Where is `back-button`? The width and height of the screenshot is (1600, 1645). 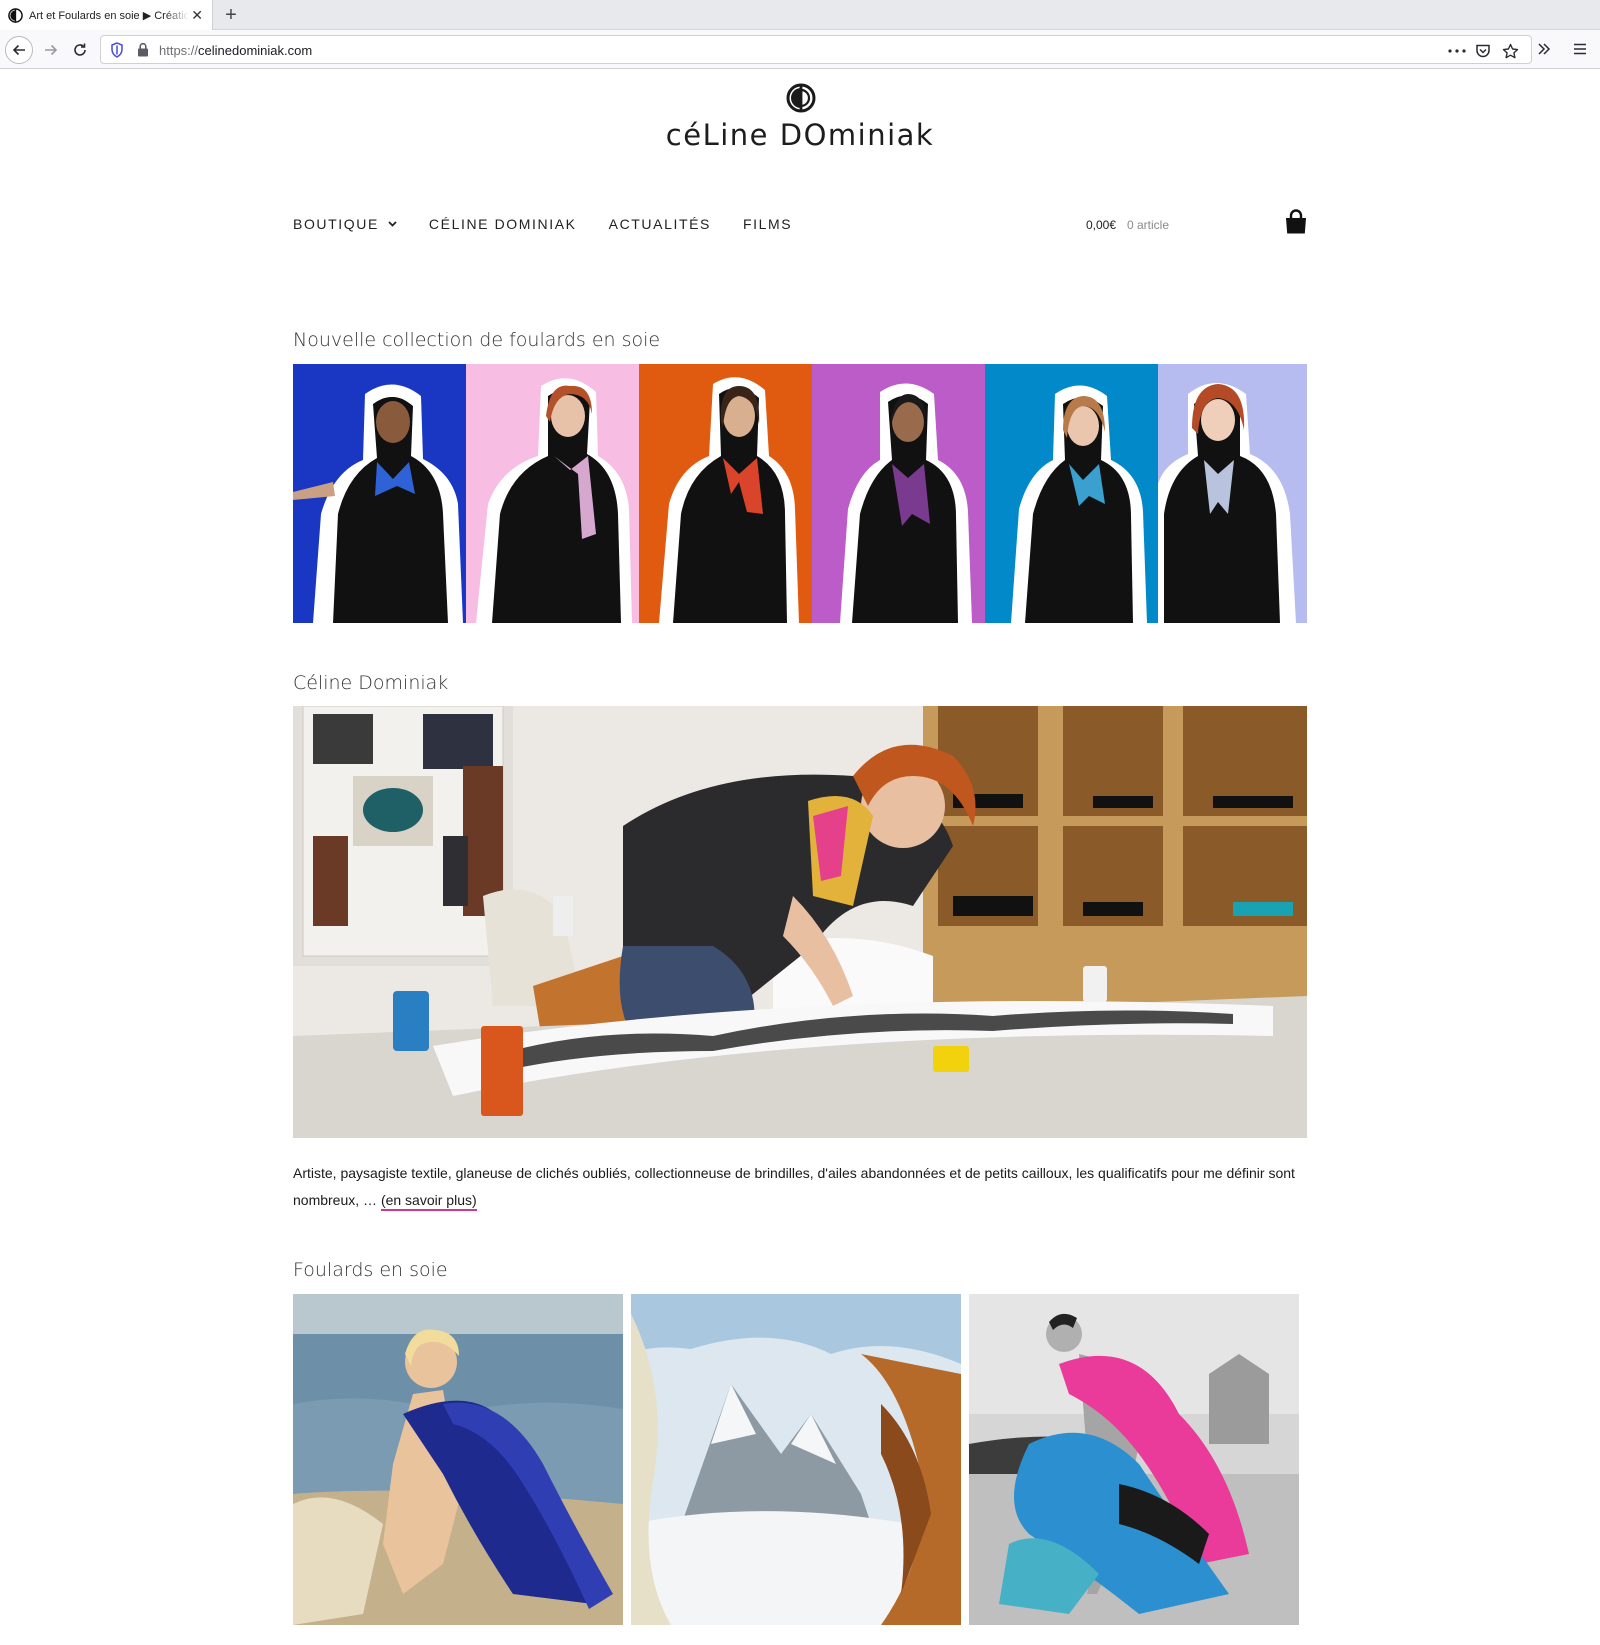
back-button is located at coordinates (19, 50).